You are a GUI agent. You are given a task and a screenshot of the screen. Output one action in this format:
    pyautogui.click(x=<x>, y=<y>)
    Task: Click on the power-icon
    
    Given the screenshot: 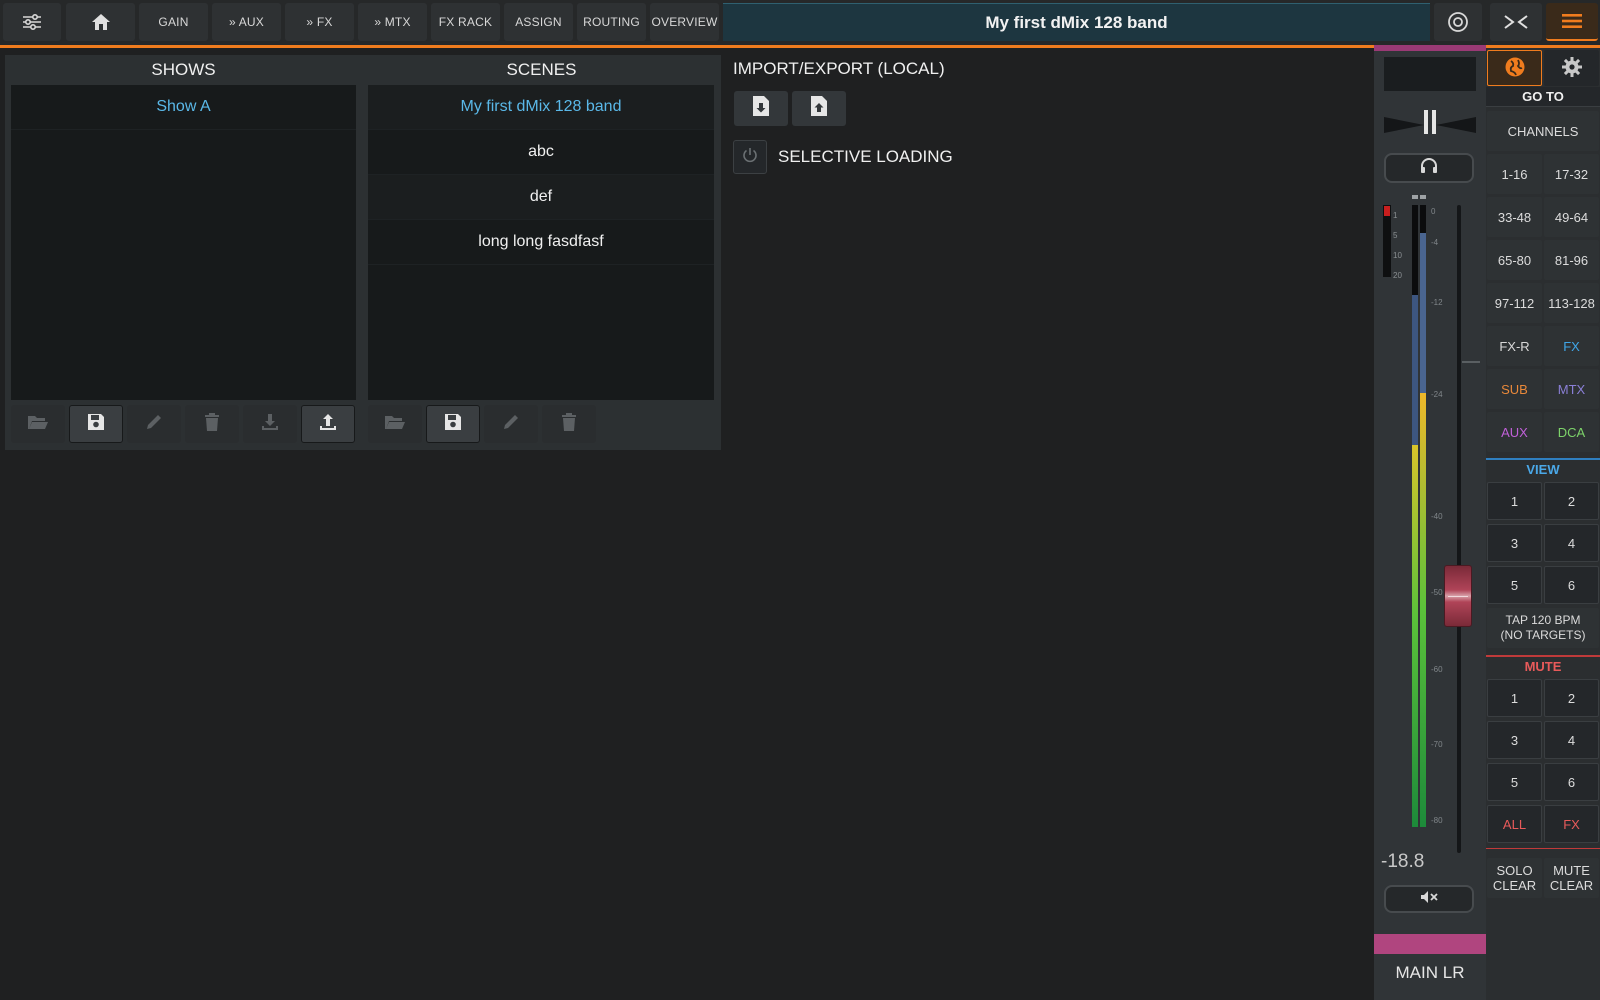 What is the action you would take?
    pyautogui.click(x=750, y=157)
    